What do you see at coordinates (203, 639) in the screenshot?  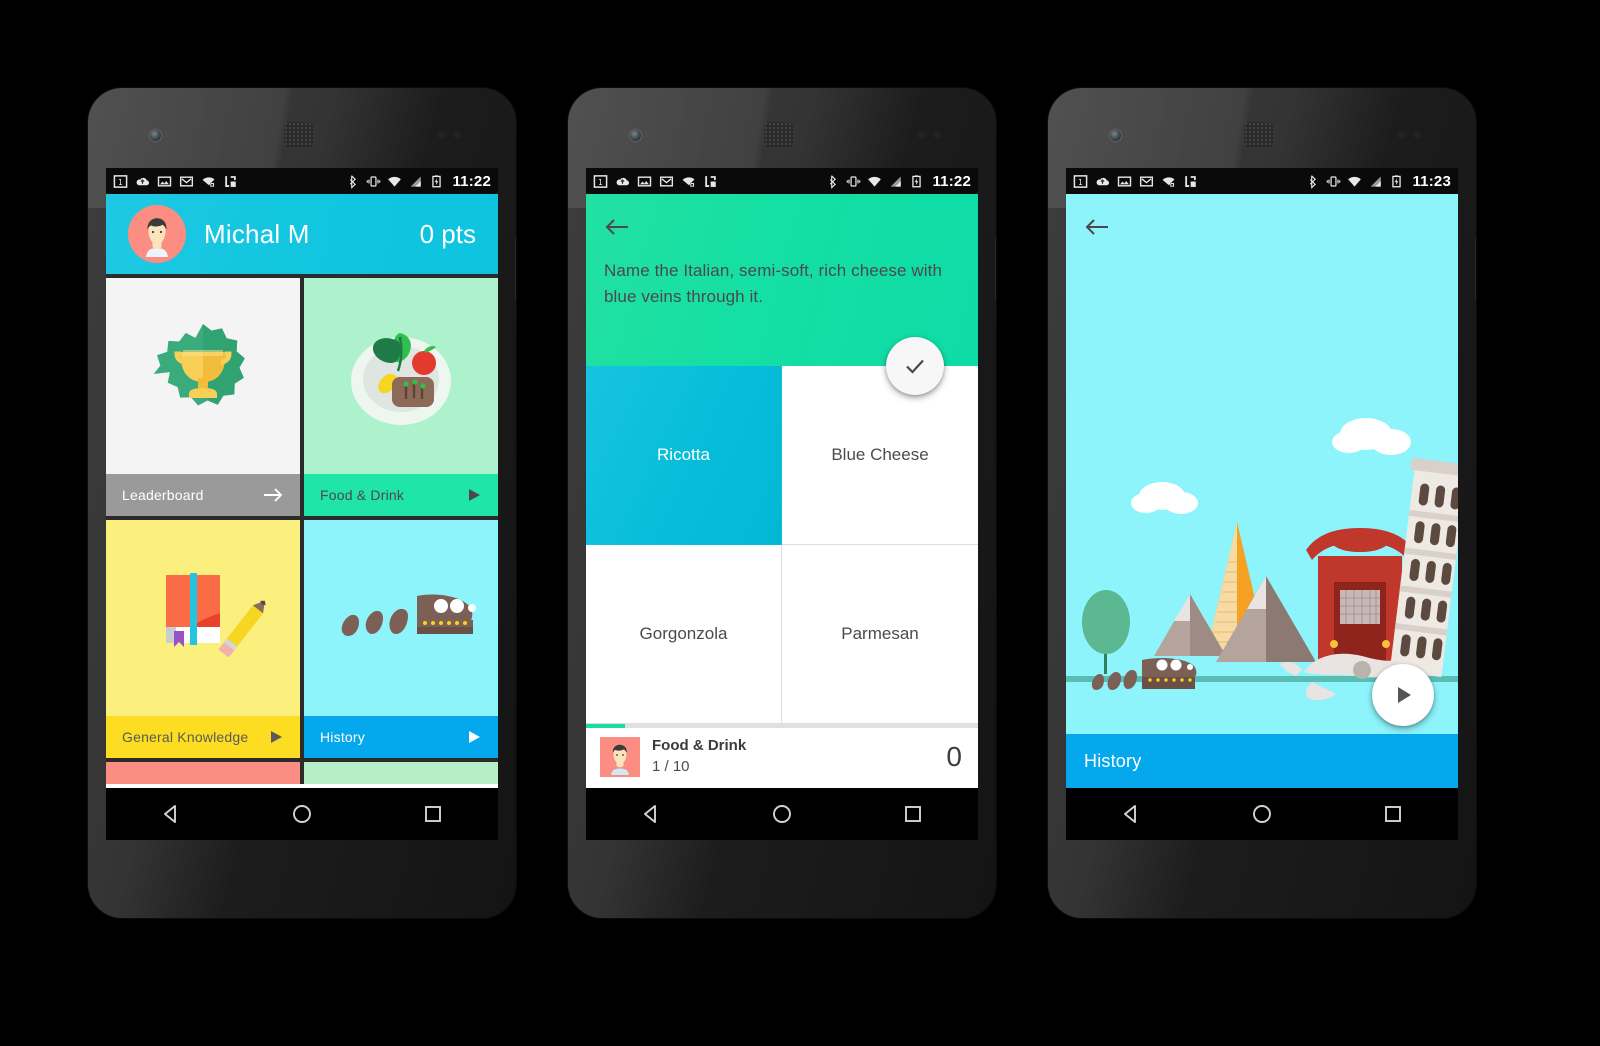 I see `tile-general-knowledge: General Knowledge` at bounding box center [203, 639].